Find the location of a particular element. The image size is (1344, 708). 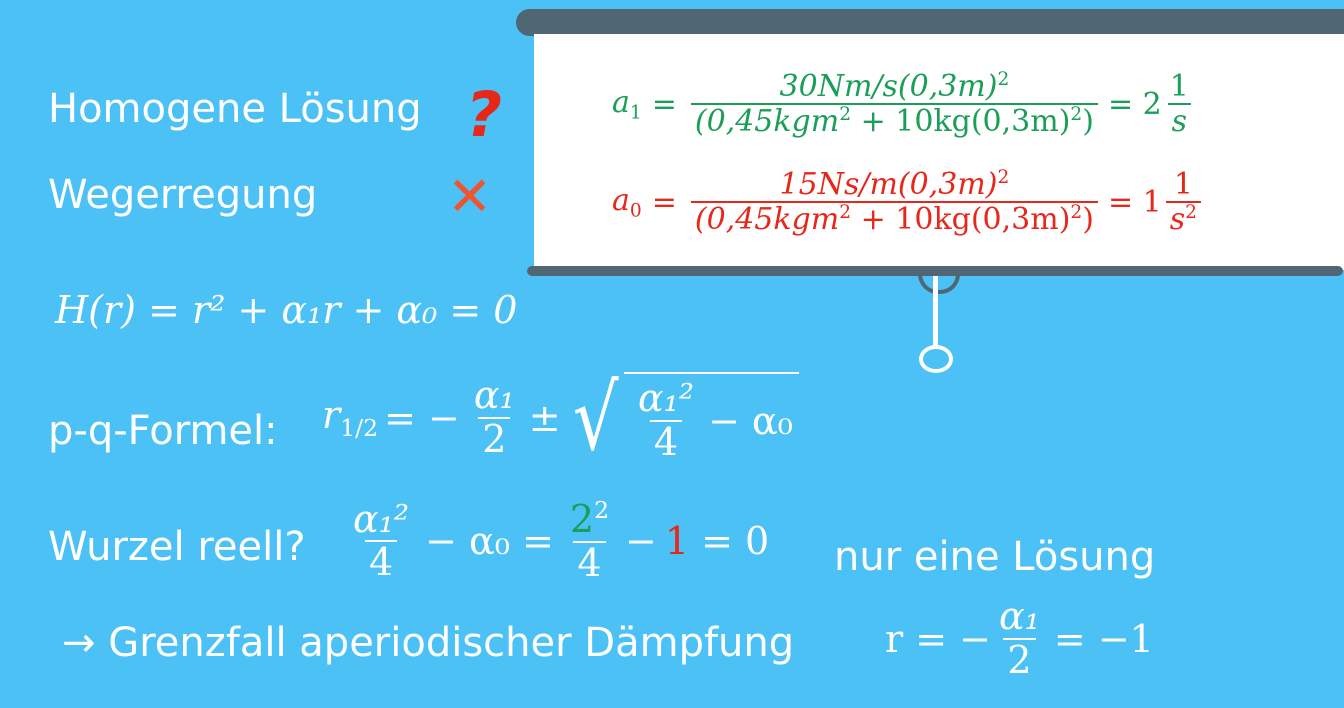

alpha0-unit: 1 s2 is located at coordinates (1183, 202).